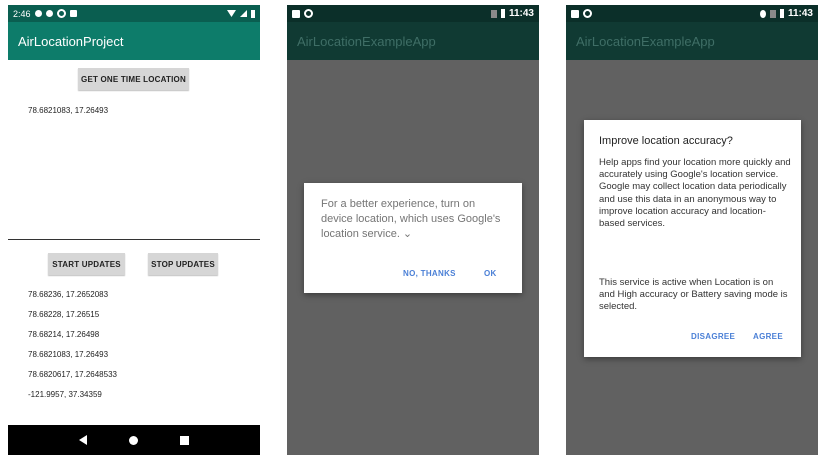 Image resolution: width=826 pixels, height=461 pixels. I want to click on navigation-bar, so click(134, 440).